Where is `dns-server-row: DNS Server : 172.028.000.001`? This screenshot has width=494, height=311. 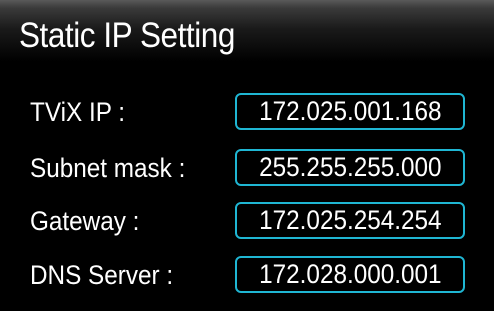 dns-server-row: DNS Server : 172.028.000.001 is located at coordinates (247, 275).